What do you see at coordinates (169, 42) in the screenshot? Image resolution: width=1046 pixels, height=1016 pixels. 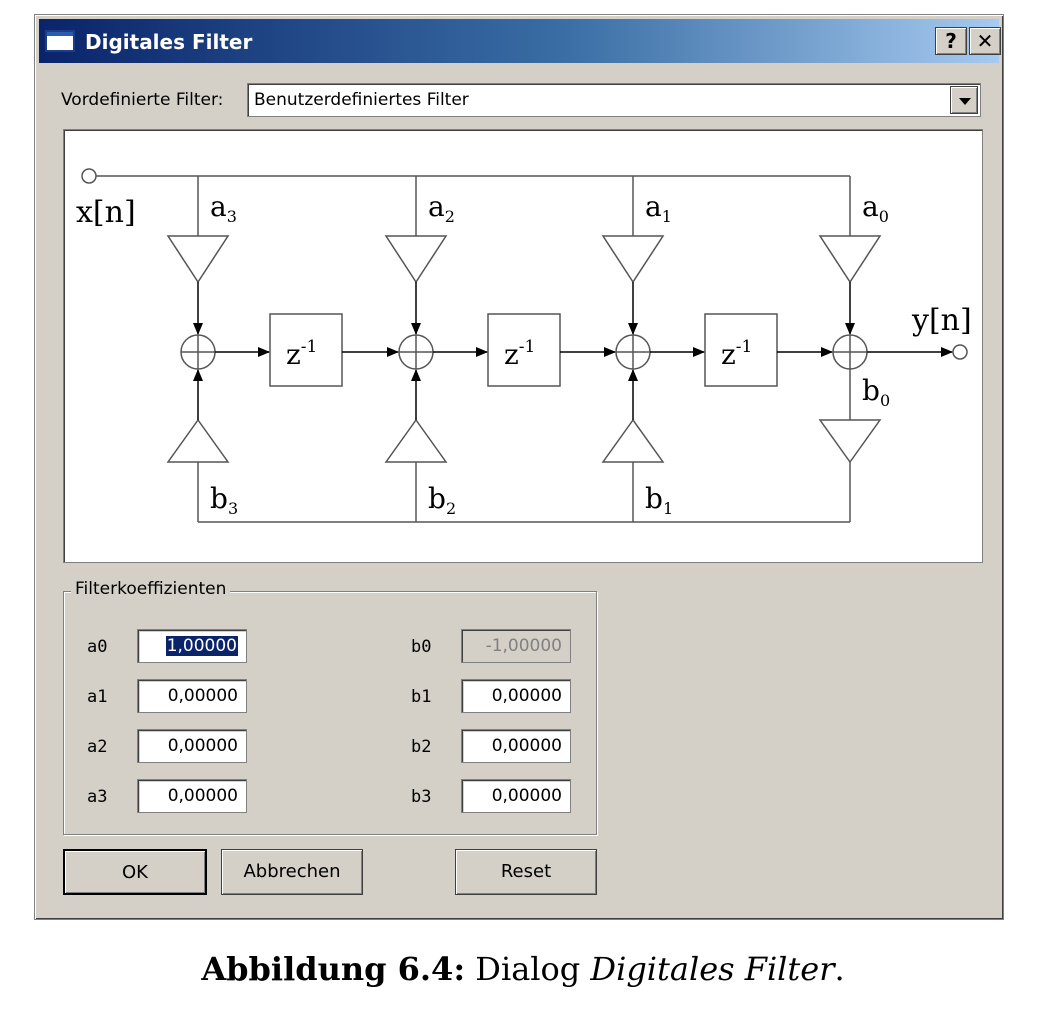 I see `window-title: Digitales Filter` at bounding box center [169, 42].